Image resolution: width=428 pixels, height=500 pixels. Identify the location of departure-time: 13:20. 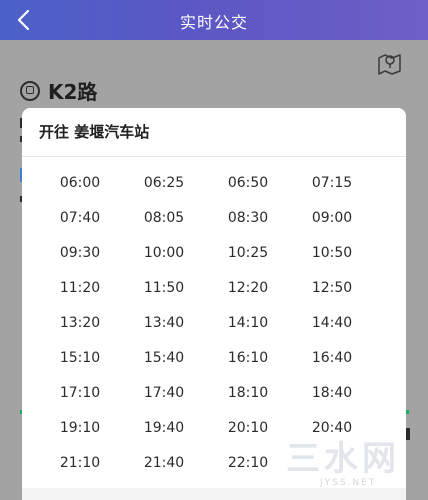
(80, 323).